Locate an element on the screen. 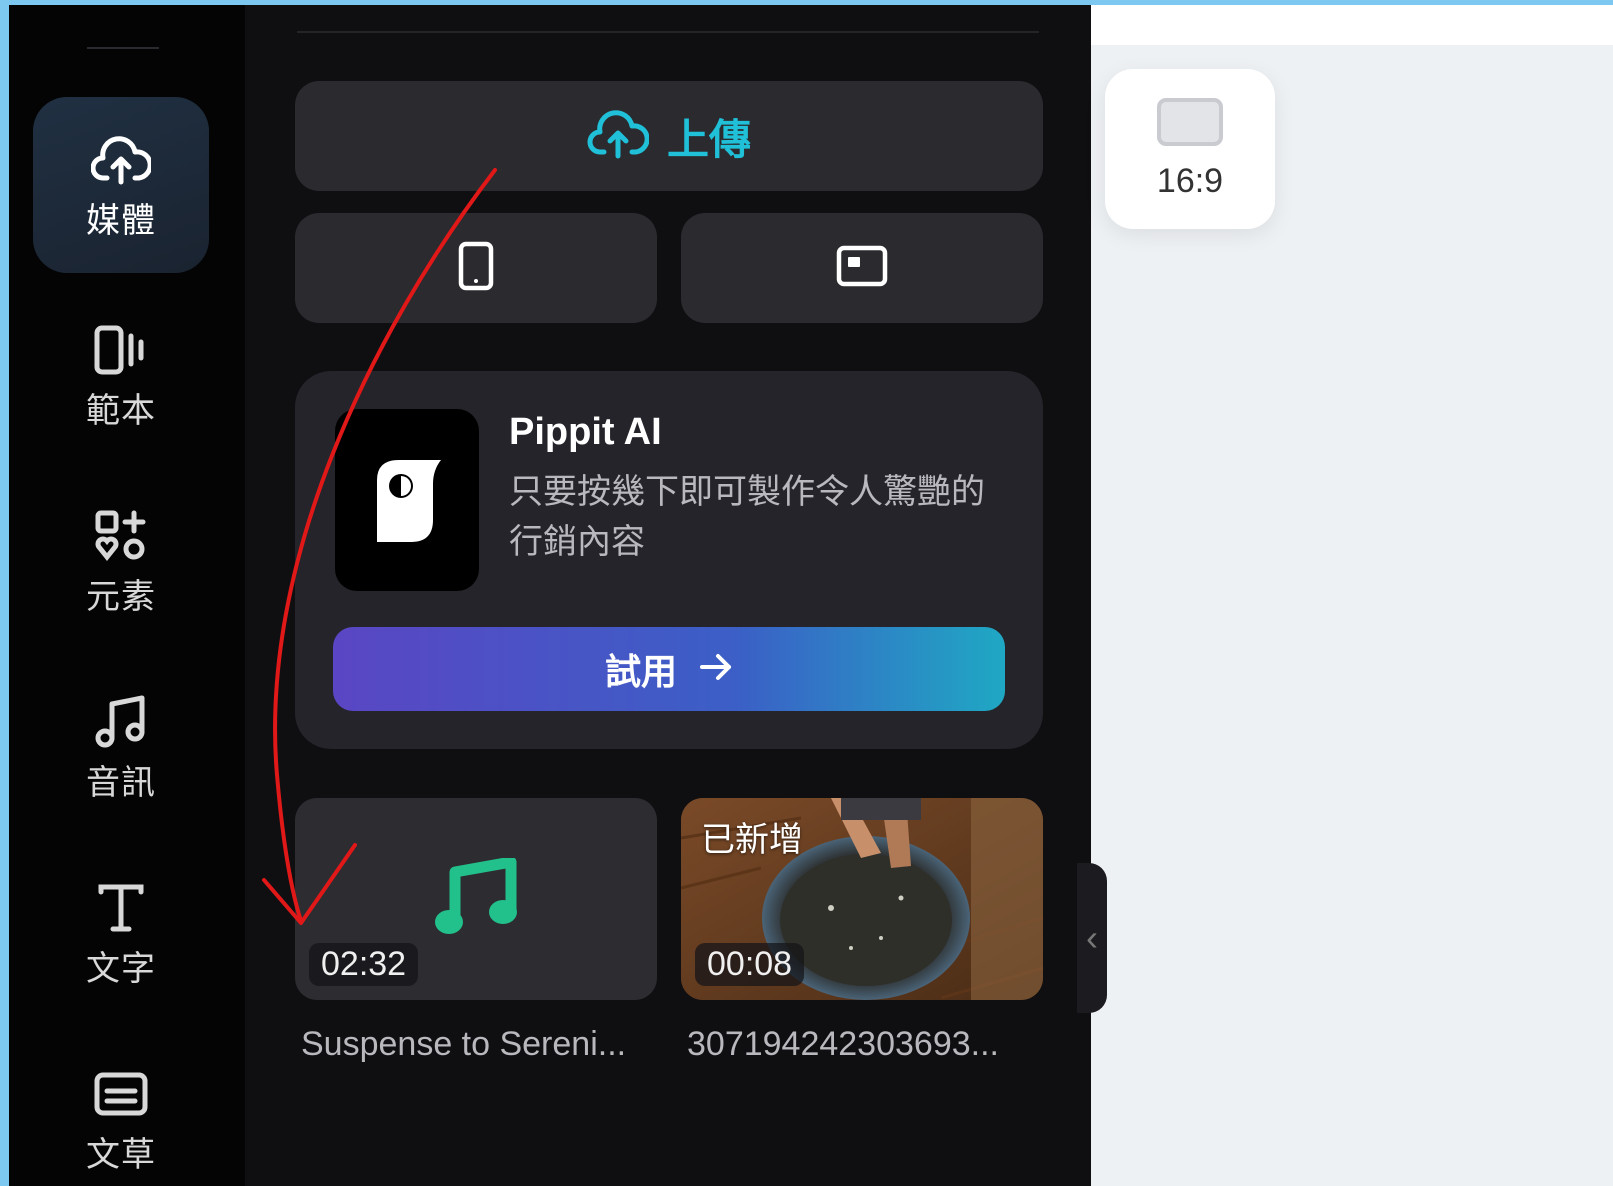 The image size is (1613, 1186). media-item-audio: 02:32 is located at coordinates (476, 899).